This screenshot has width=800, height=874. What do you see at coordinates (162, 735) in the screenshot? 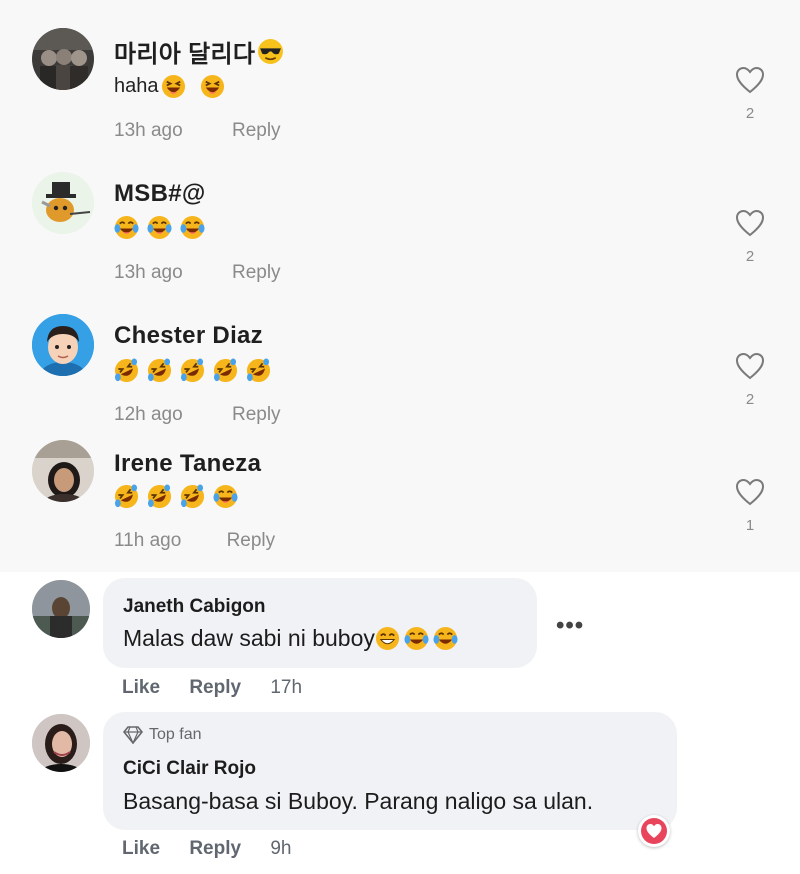
I see `top-fan-badge: Top fan` at bounding box center [162, 735].